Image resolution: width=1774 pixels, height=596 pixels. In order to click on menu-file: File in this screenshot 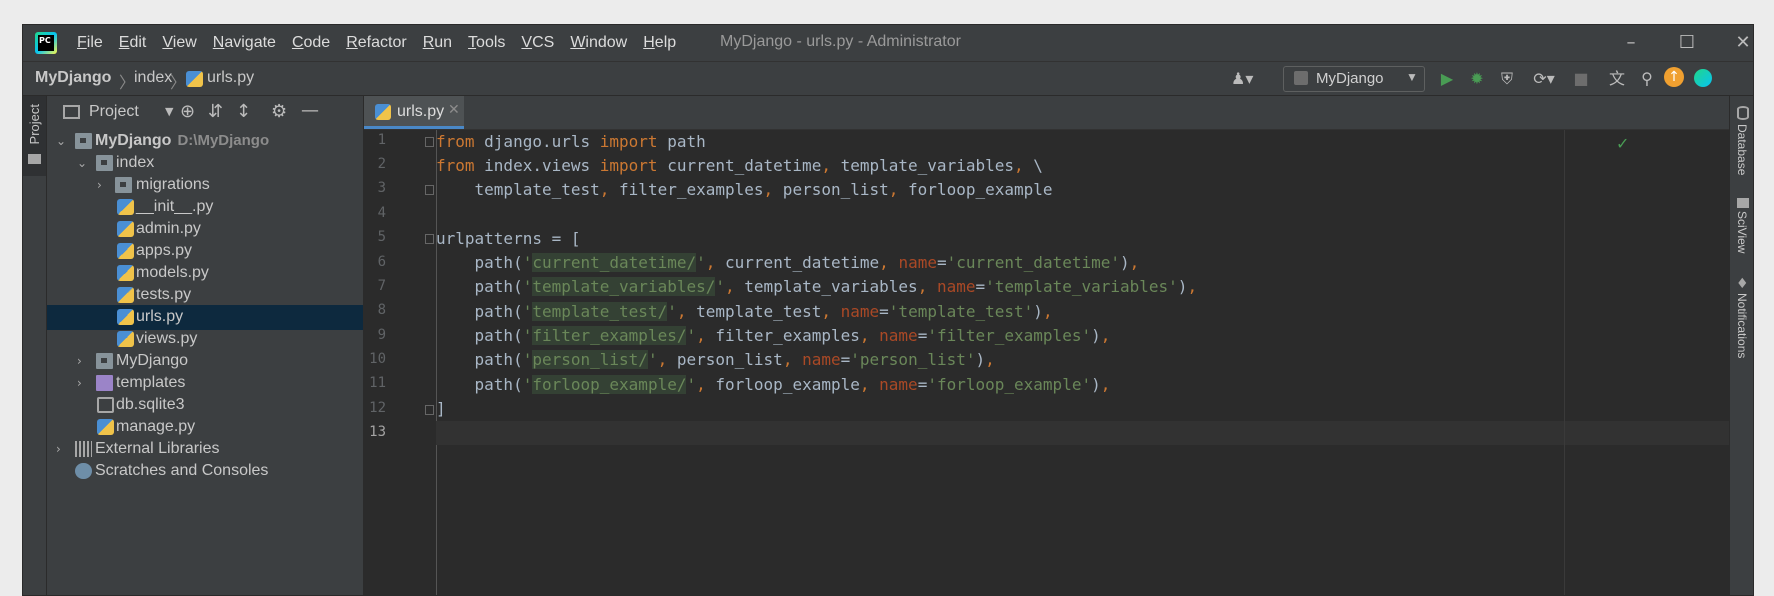, I will do `click(90, 43)`.